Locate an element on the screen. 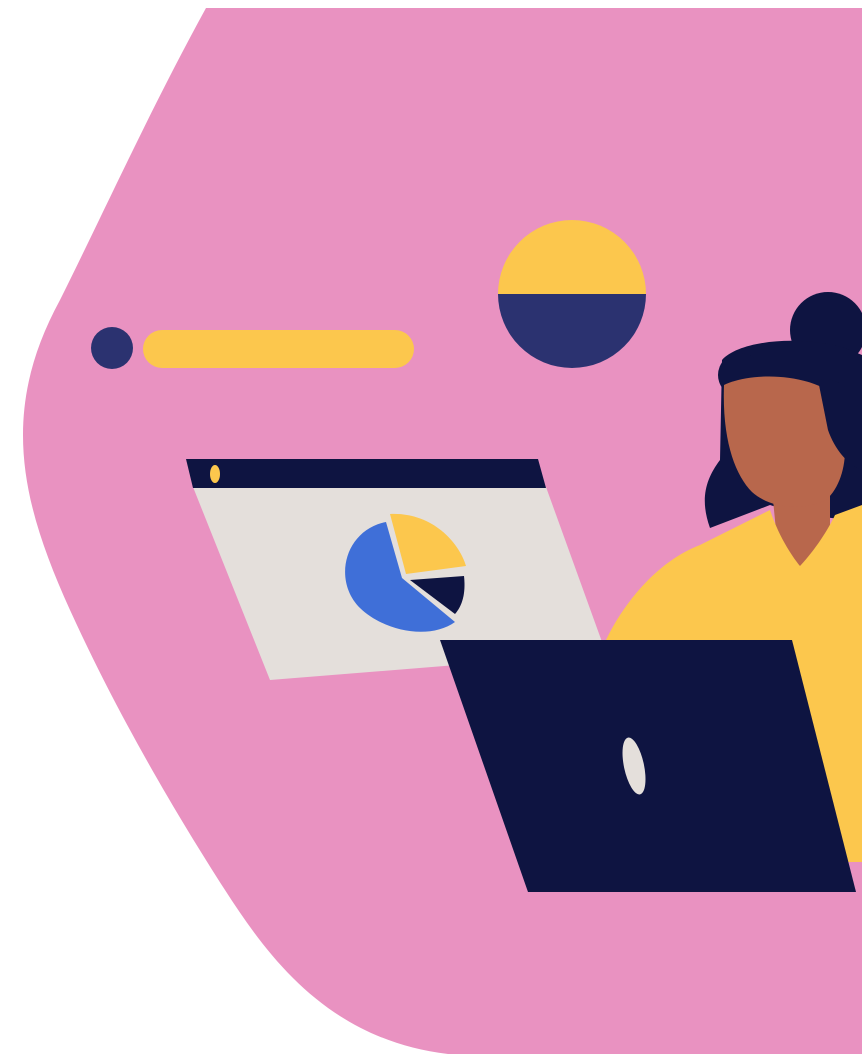 The height and width of the screenshot is (1054, 862). dot-icon is located at coordinates (112, 348).